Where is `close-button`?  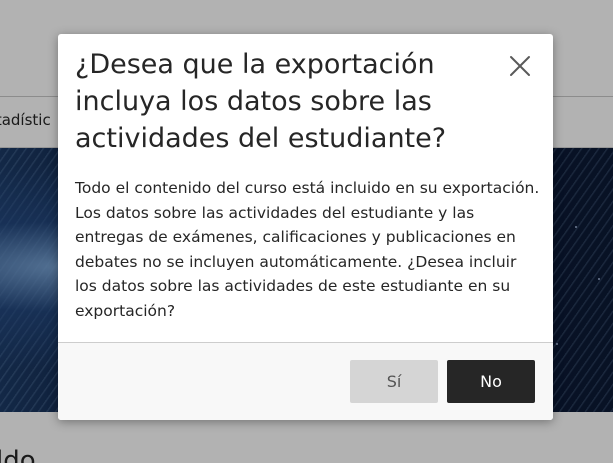
close-button is located at coordinates (520, 66).